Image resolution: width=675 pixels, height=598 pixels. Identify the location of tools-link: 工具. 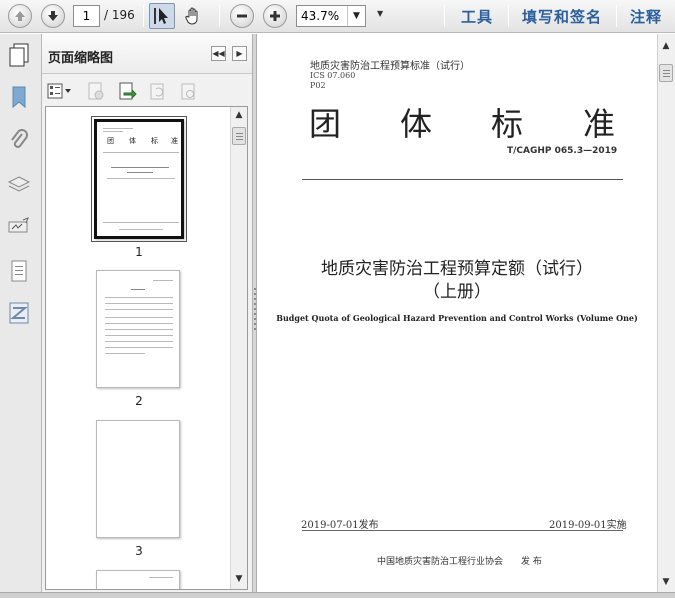
(477, 16).